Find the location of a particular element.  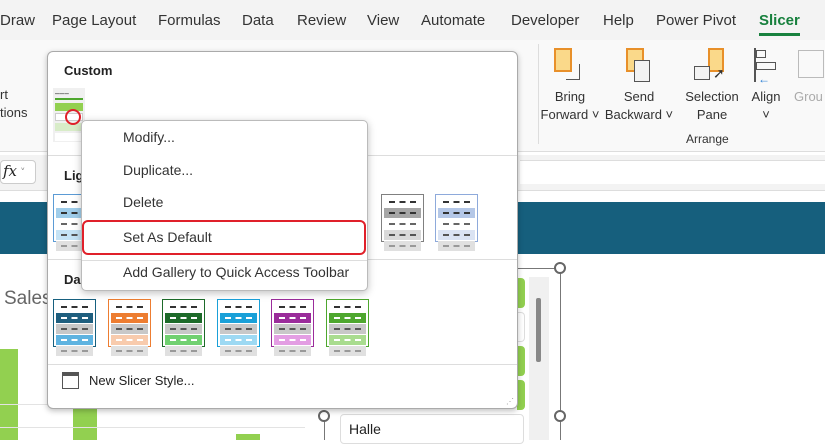

new-style-icon is located at coordinates (70, 380).